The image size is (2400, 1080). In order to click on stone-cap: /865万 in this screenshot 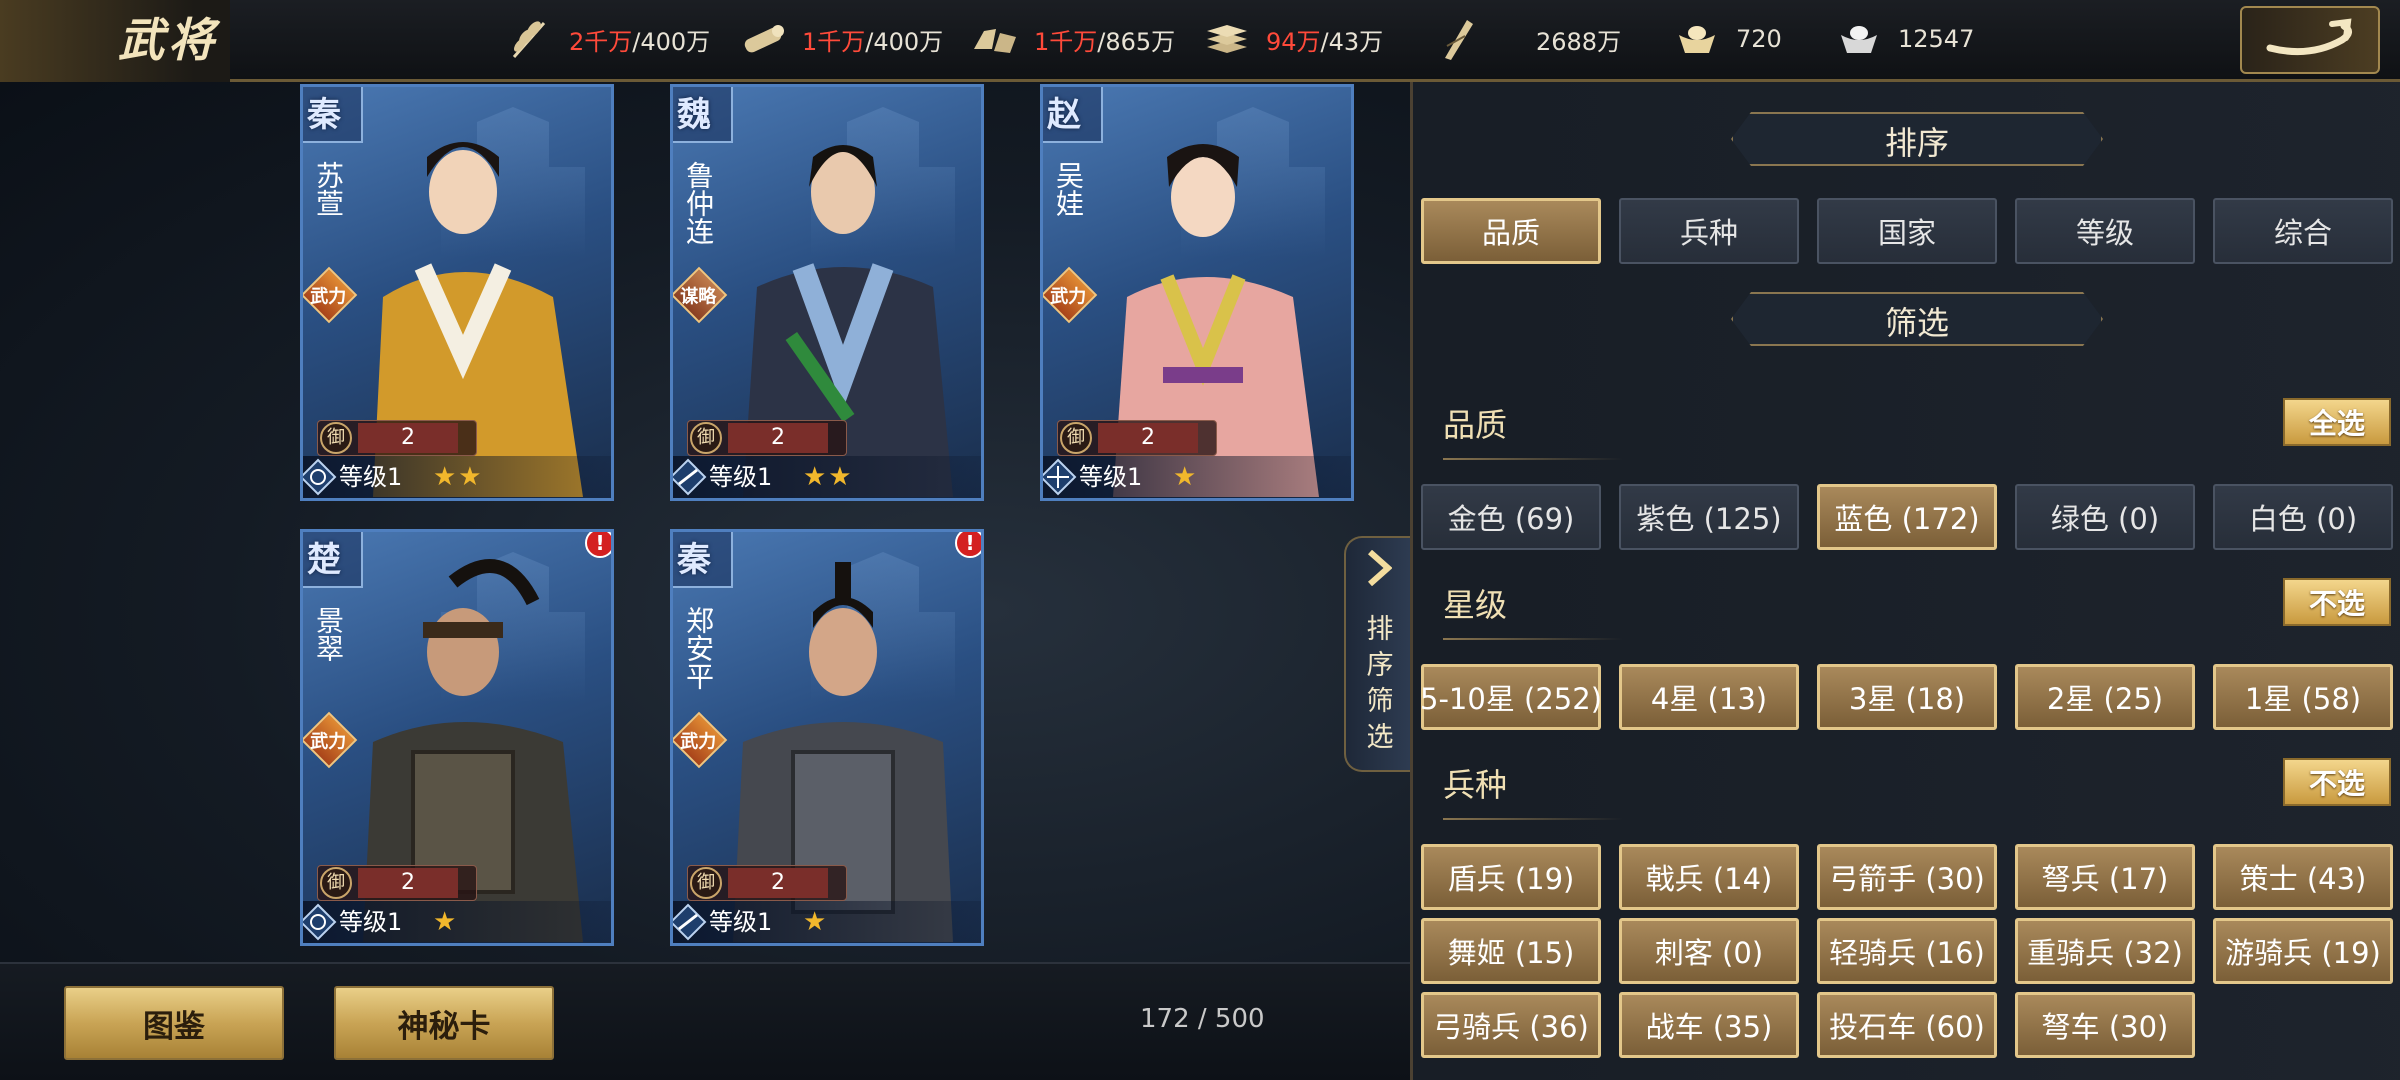, I will do `click(1136, 41)`.